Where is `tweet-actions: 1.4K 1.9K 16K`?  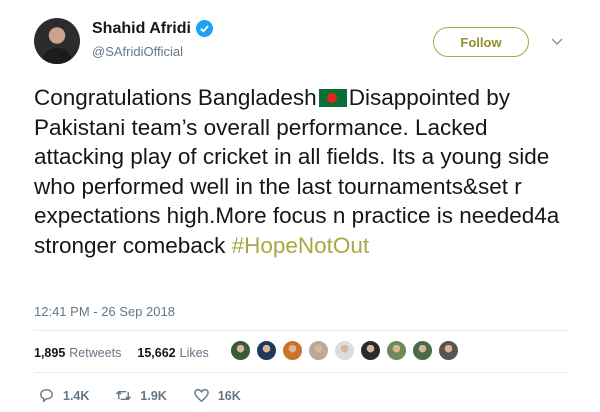
tweet-actions: 1.4K 1.9K 16K is located at coordinates (152, 395).